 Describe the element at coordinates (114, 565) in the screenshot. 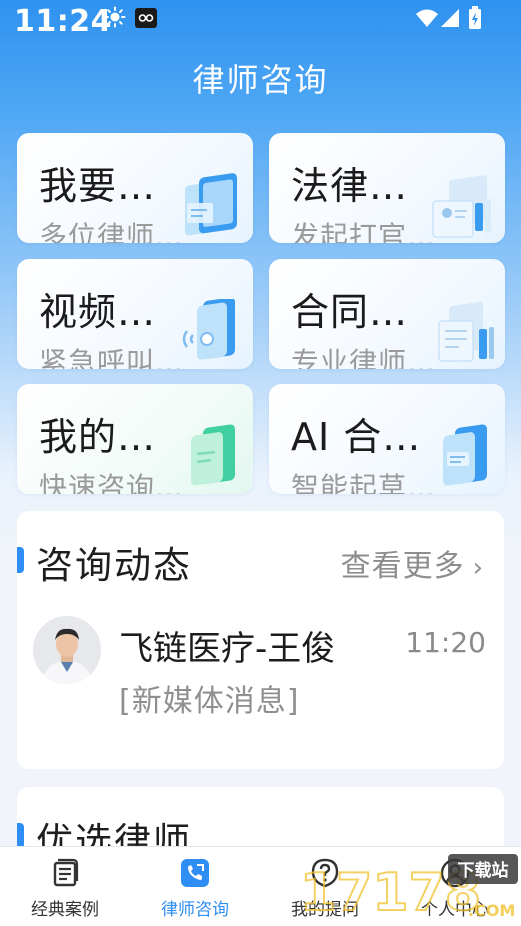

I see `section-title: 咨询动态` at that location.